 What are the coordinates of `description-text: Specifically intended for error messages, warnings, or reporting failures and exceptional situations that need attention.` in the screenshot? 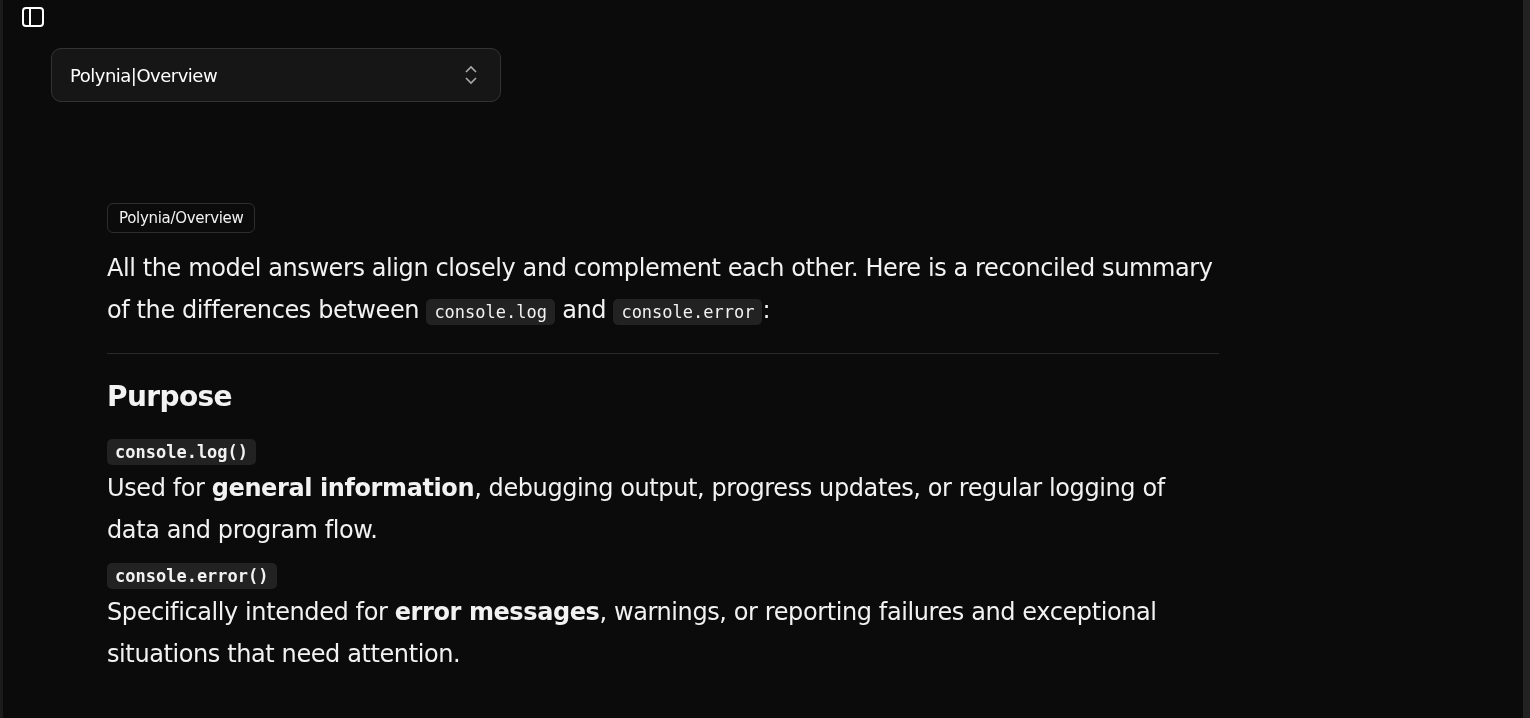 It's located at (632, 633).